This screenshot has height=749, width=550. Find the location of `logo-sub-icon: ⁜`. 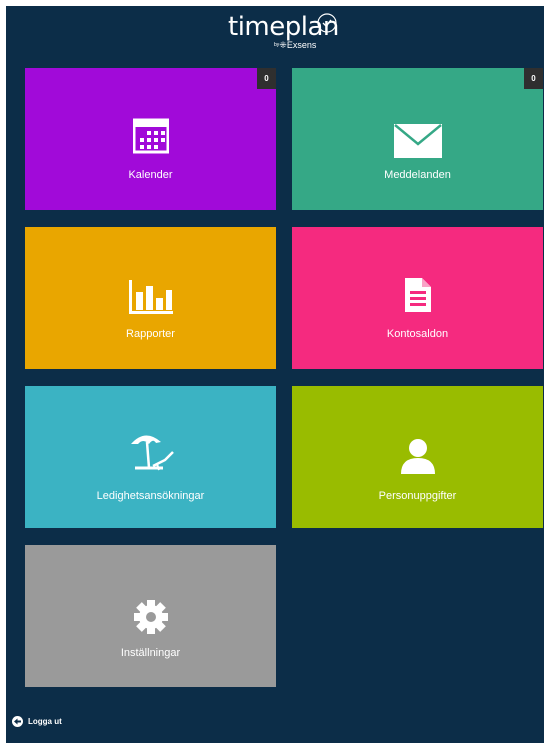

logo-sub-icon: ⁜ is located at coordinates (283, 45).